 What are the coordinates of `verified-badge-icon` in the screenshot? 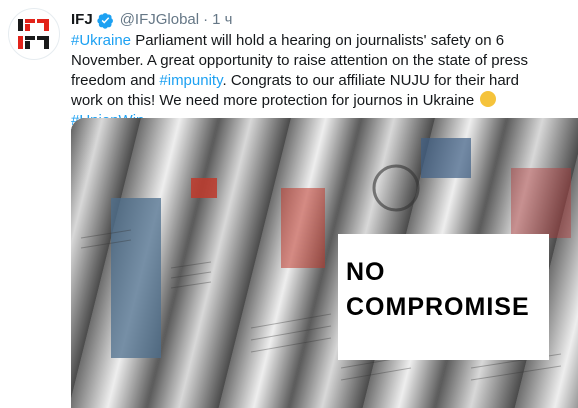 It's located at (105, 20).